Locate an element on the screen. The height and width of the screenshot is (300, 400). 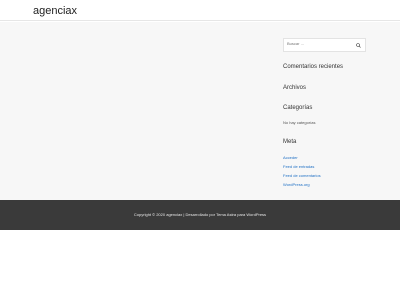
search-input is located at coordinates (313, 43).